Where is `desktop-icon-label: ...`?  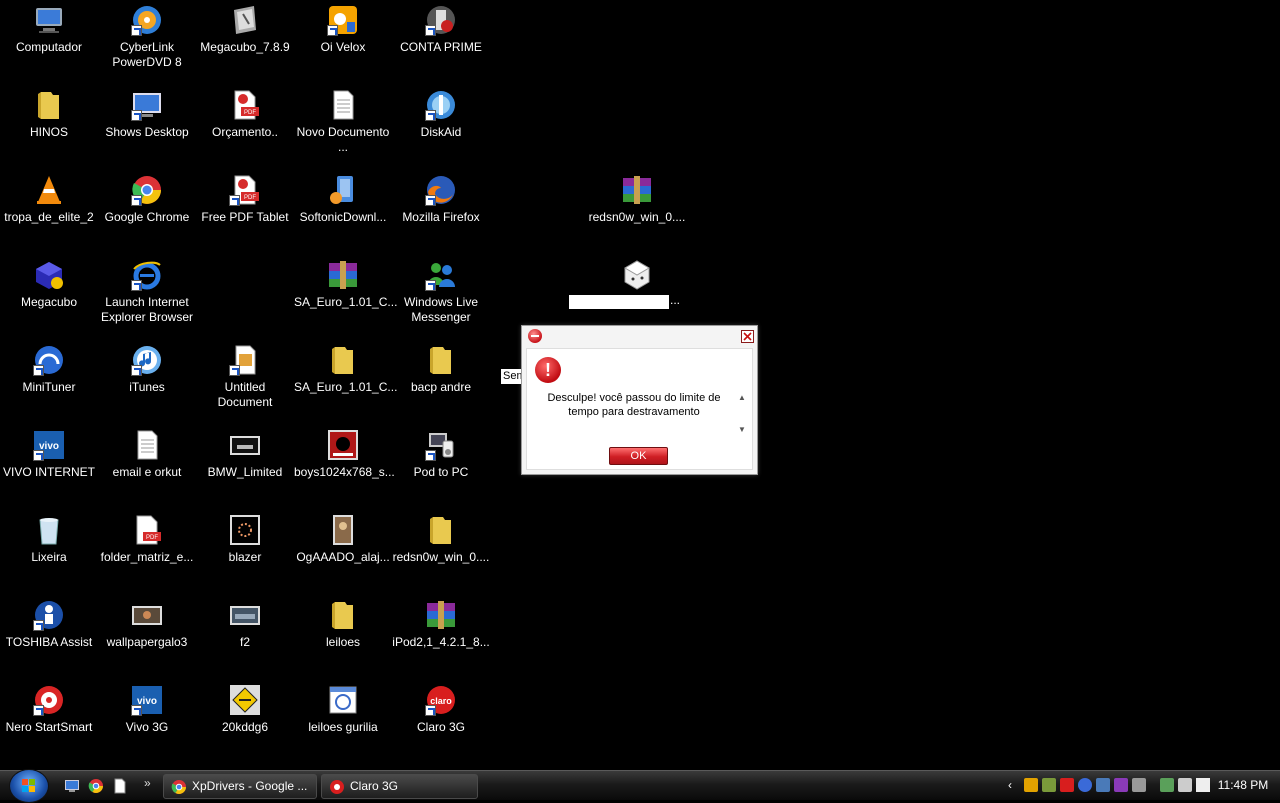
desktop-icon-label: ... is located at coordinates (675, 300).